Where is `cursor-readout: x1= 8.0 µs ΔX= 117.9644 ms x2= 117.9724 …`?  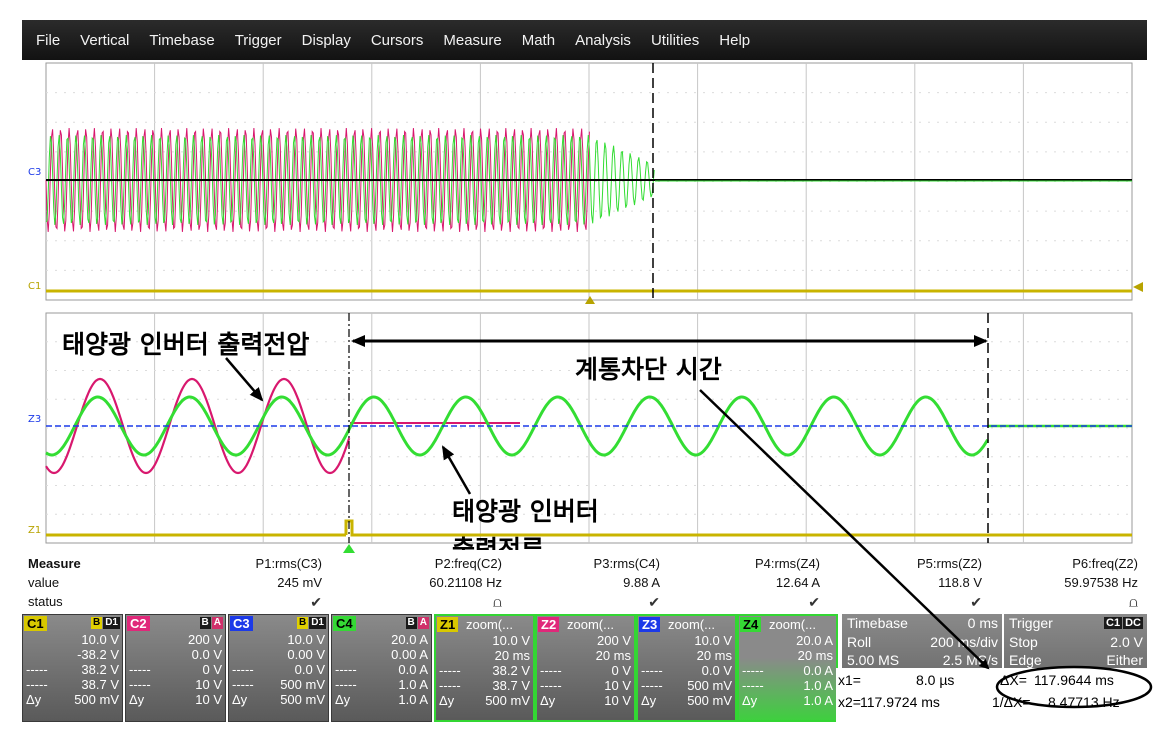
cursor-readout: x1= 8.0 µs ΔX= 117.9644 ms x2= 117.9724 … is located at coordinates (991, 695).